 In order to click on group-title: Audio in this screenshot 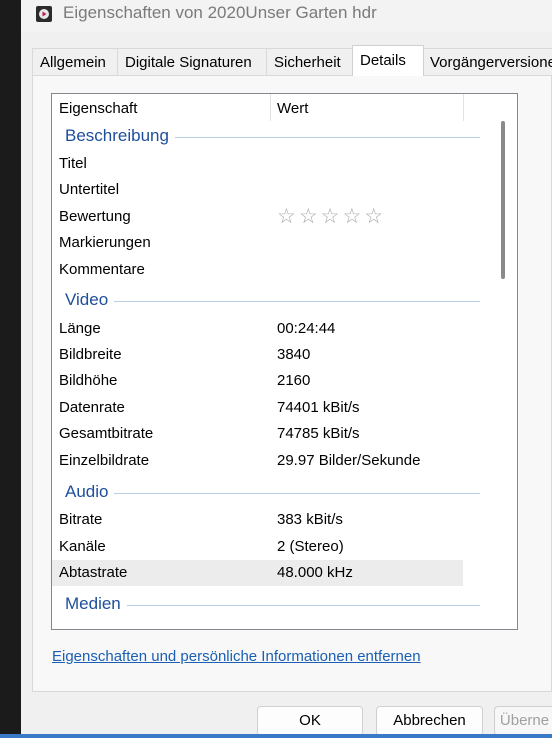, I will do `click(90, 492)`.